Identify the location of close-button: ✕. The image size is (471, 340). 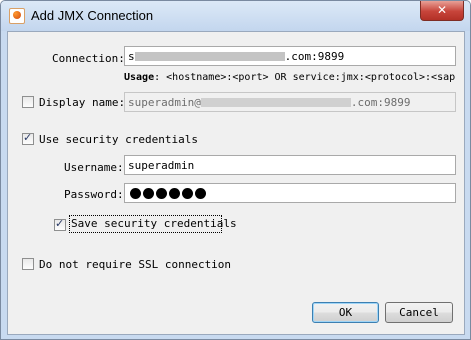
(442, 11).